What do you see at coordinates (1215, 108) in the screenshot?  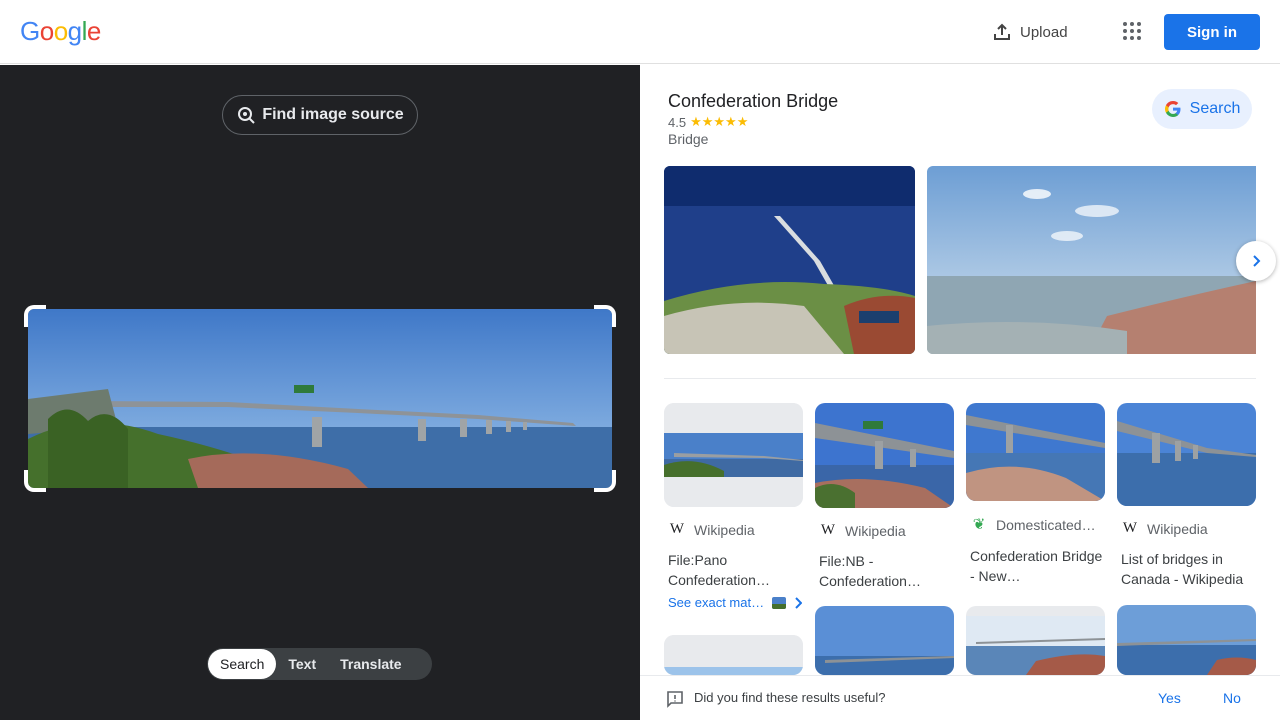 I see `google-search-label: Search` at bounding box center [1215, 108].